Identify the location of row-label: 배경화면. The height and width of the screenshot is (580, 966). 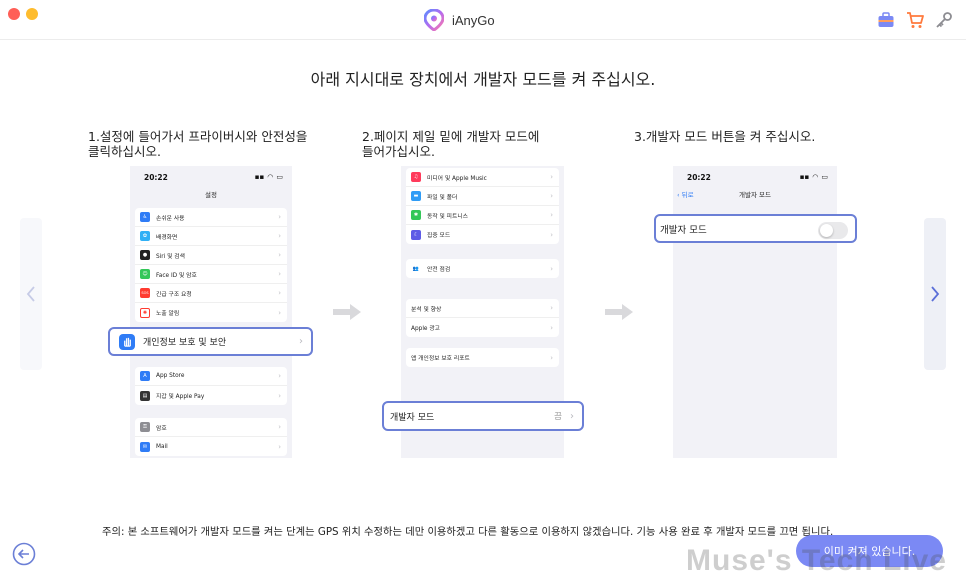
(167, 237).